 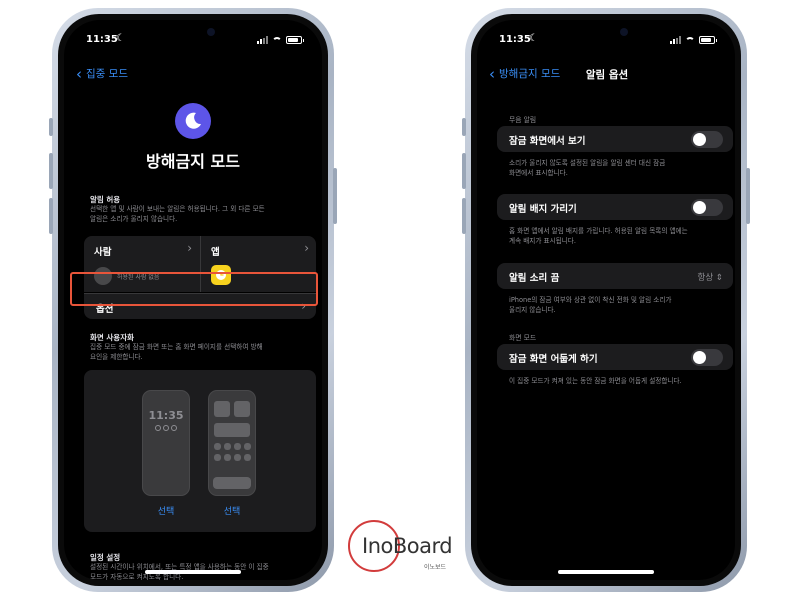 What do you see at coordinates (595, 381) in the screenshot?
I see `dim-lock-screen-desc: 이 집중 모드가 켜져 있는 동안 잠금 화면을 어둡게 설정합니다.` at bounding box center [595, 381].